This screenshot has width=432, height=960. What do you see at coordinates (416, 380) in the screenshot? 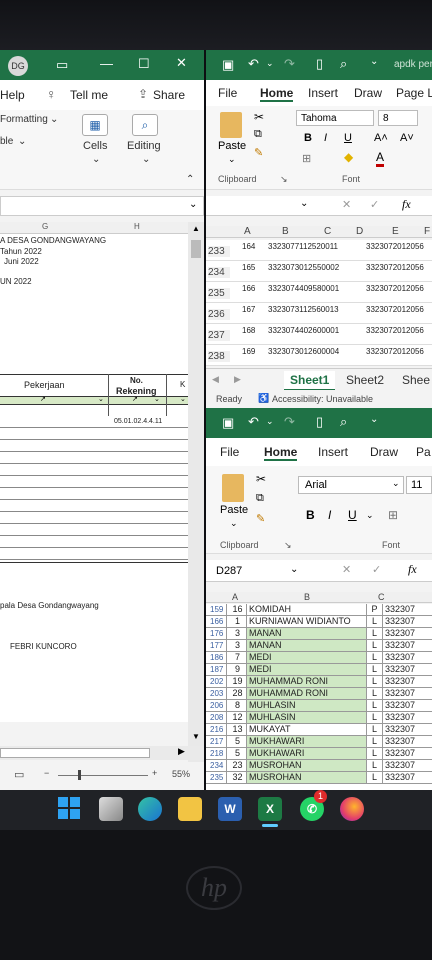
I see `sheet-tab-3: Shee` at bounding box center [416, 380].